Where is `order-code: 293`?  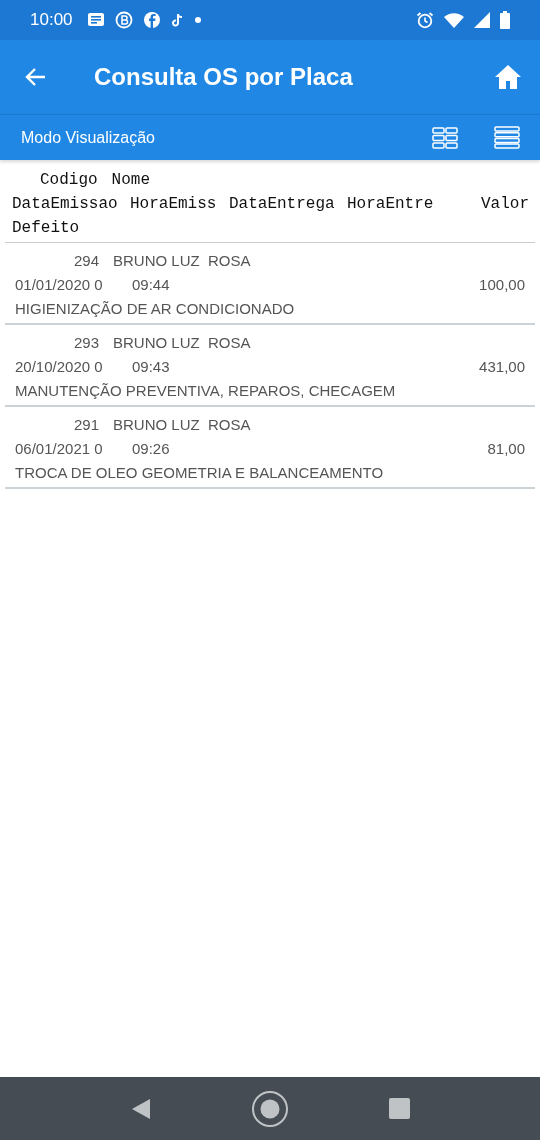 order-code: 293 is located at coordinates (85, 343).